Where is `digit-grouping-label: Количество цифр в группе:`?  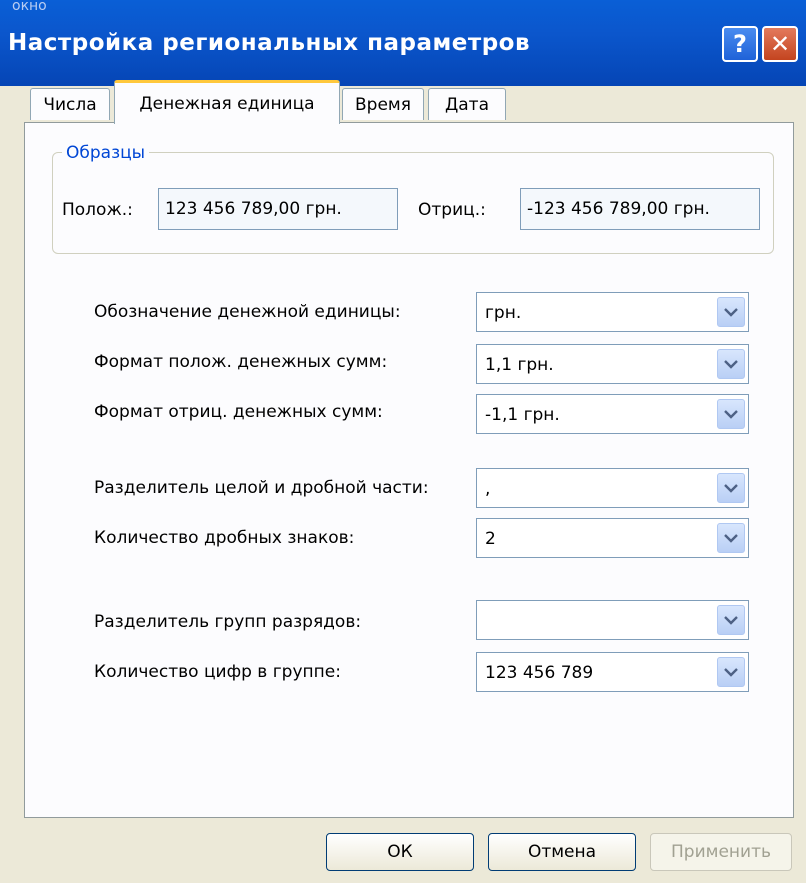 digit-grouping-label: Количество цифр в группе: is located at coordinates (217, 672).